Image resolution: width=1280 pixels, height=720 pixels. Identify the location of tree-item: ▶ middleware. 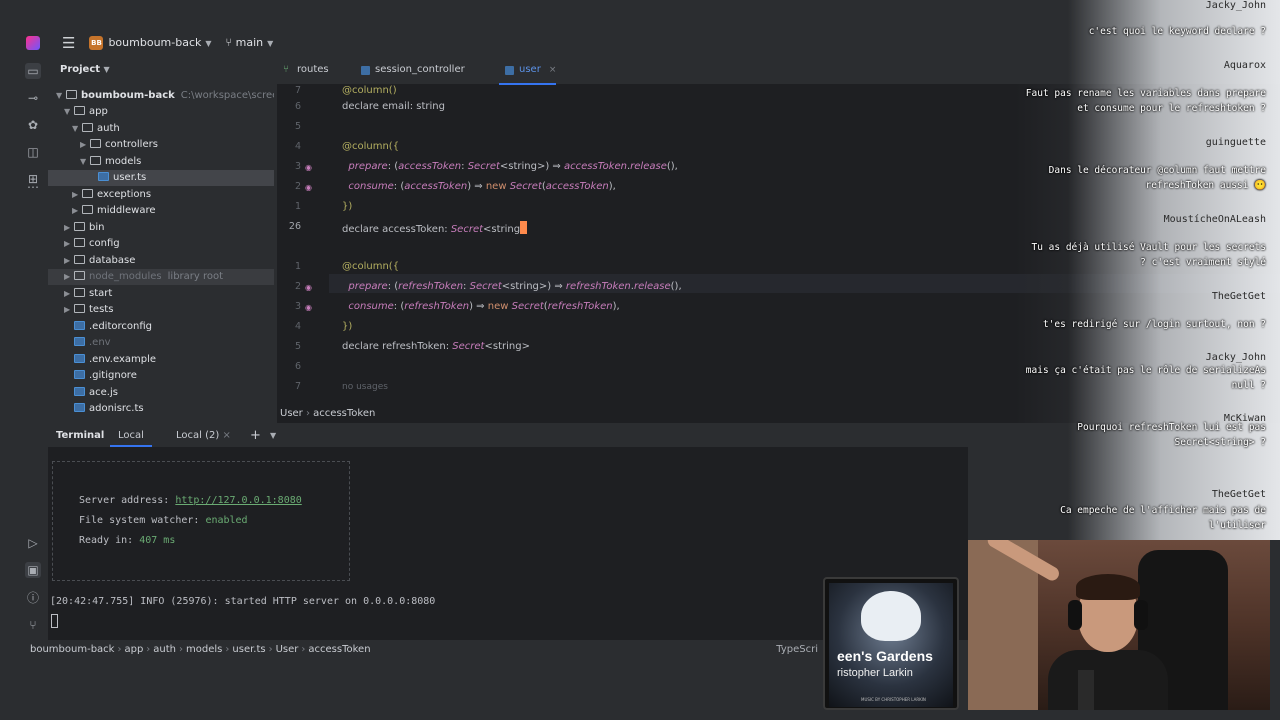
(161, 211).